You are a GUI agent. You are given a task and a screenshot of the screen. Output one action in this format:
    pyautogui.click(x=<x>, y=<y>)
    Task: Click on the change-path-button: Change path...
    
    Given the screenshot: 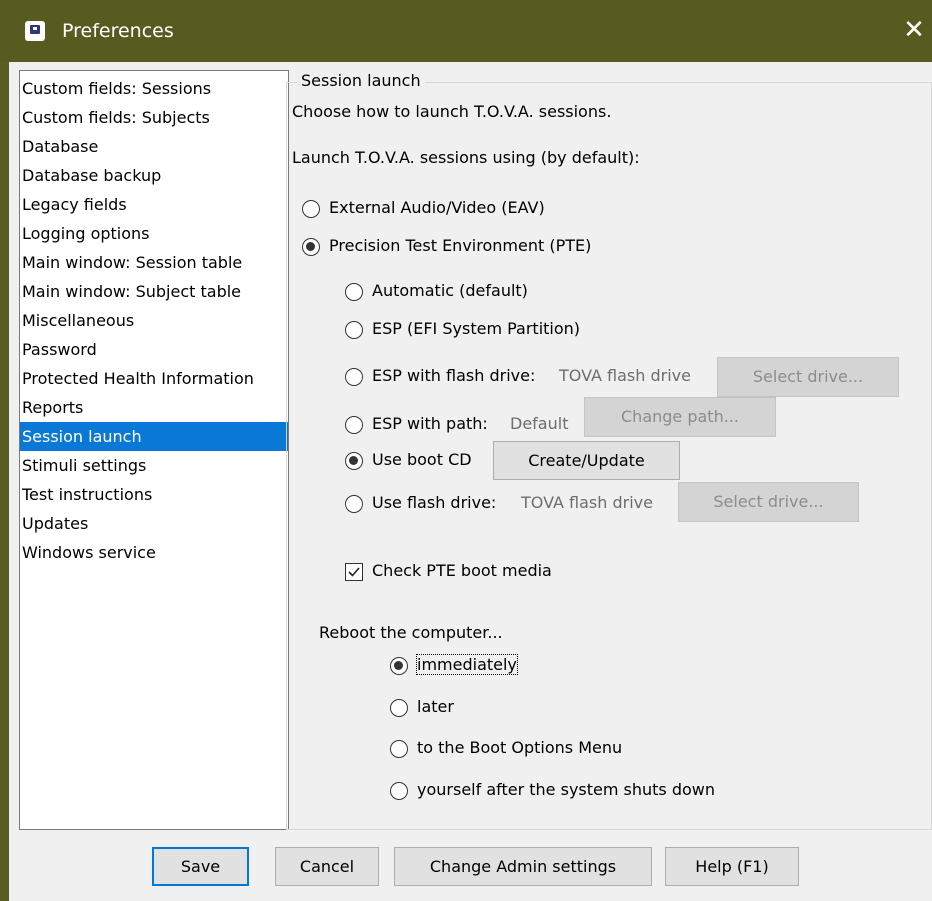 What is the action you would take?
    pyautogui.click(x=680, y=417)
    